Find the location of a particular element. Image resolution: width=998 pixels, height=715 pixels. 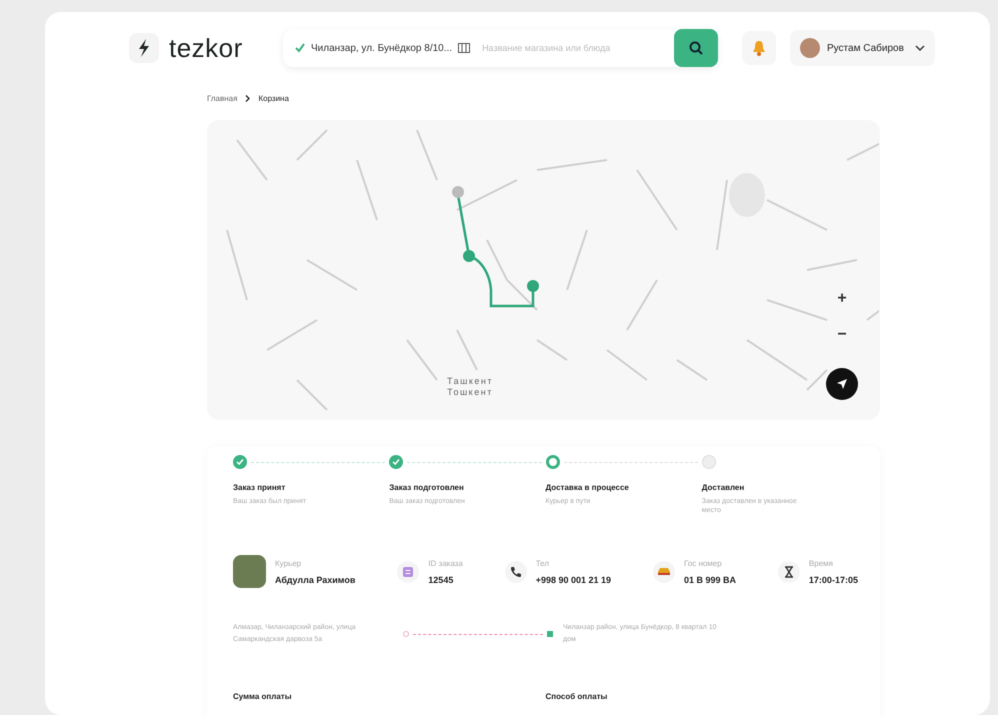

check-icon is located at coordinates (300, 48).